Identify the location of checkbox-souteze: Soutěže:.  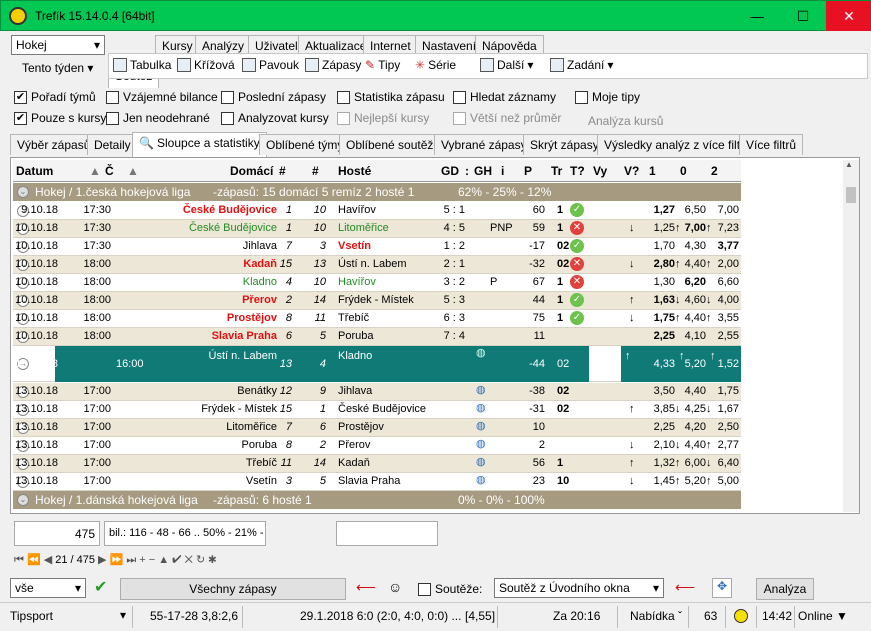
(450, 589).